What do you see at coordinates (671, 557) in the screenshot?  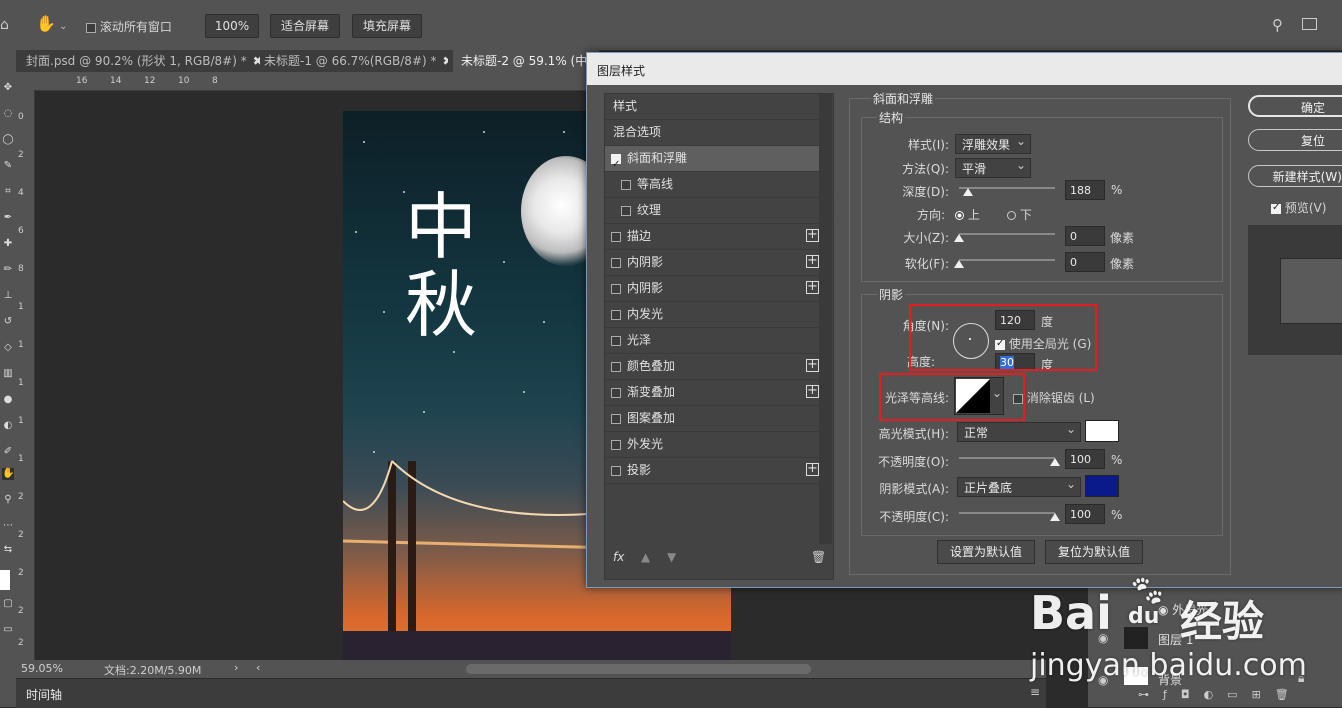 I see `move-down-icon: ▼` at bounding box center [671, 557].